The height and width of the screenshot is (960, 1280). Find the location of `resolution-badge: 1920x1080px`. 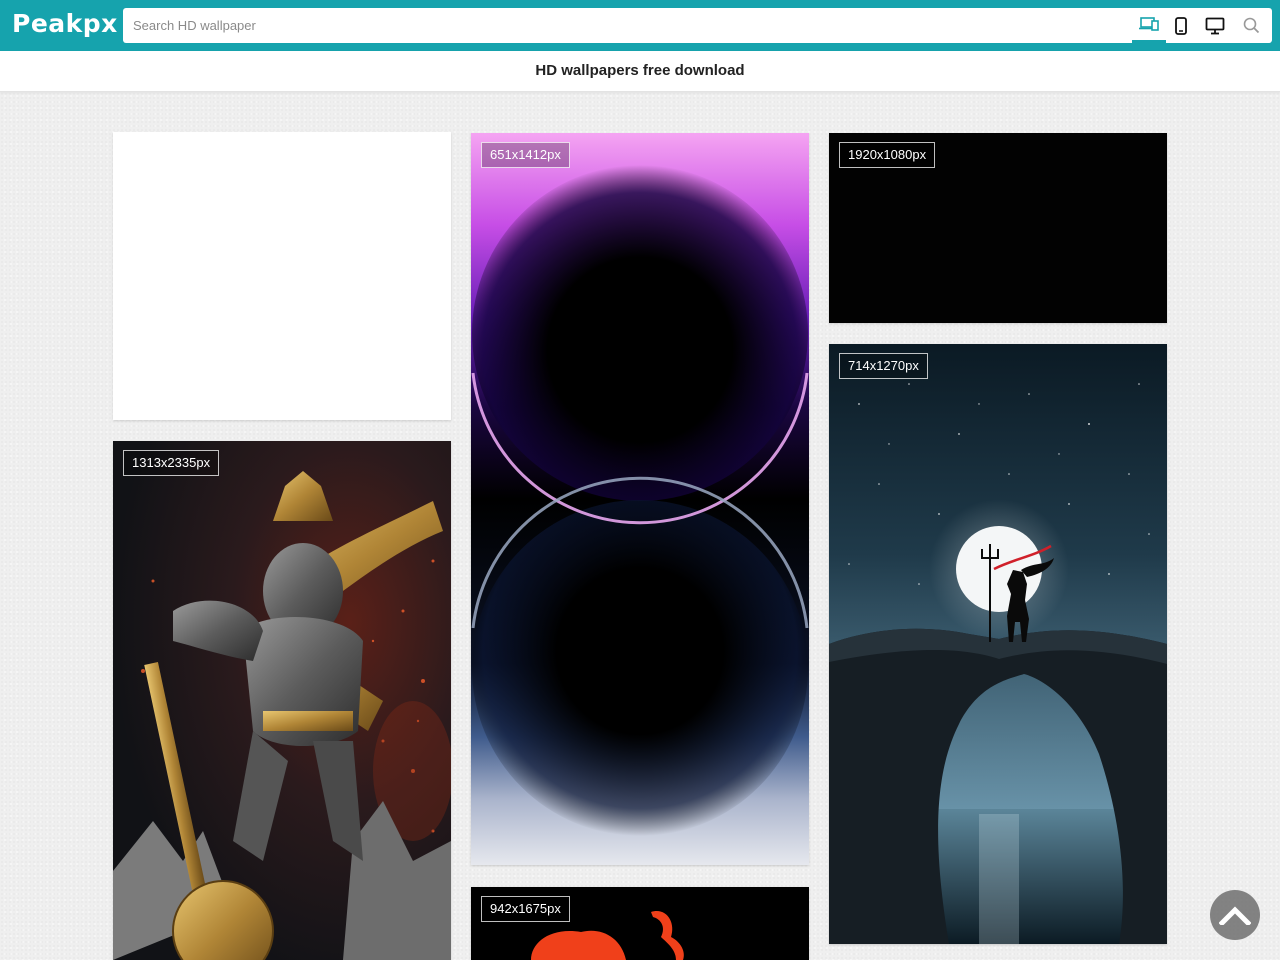

resolution-badge: 1920x1080px is located at coordinates (887, 155).